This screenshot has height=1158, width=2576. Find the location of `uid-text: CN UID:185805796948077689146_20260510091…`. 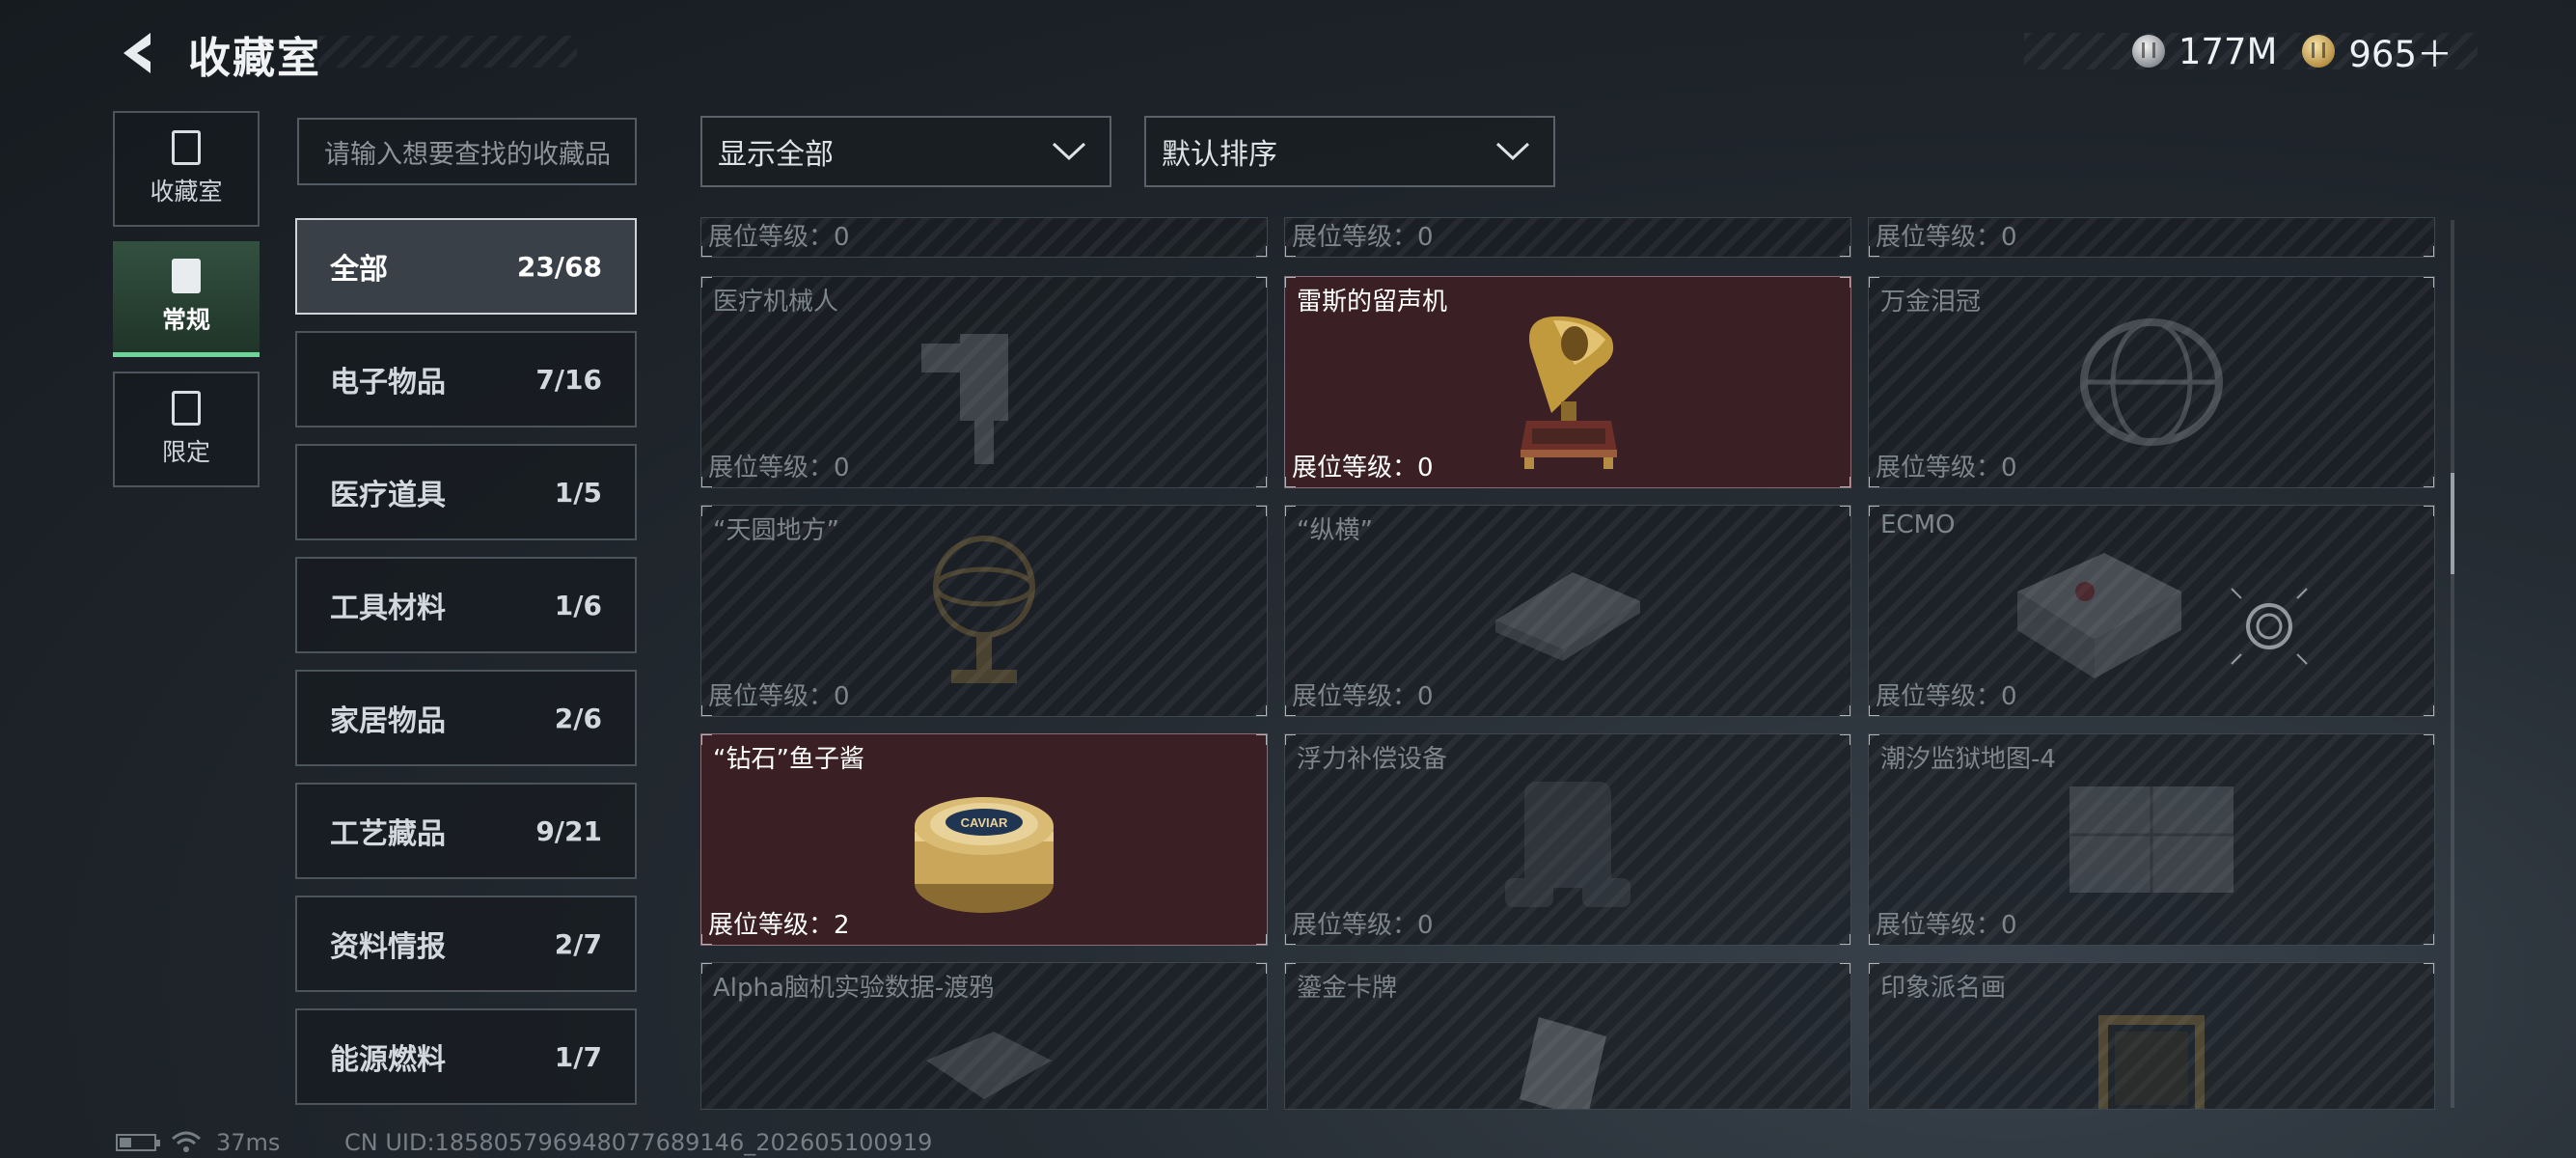

uid-text: CN UID:185805796948077689146_20260510091… is located at coordinates (639, 1142).